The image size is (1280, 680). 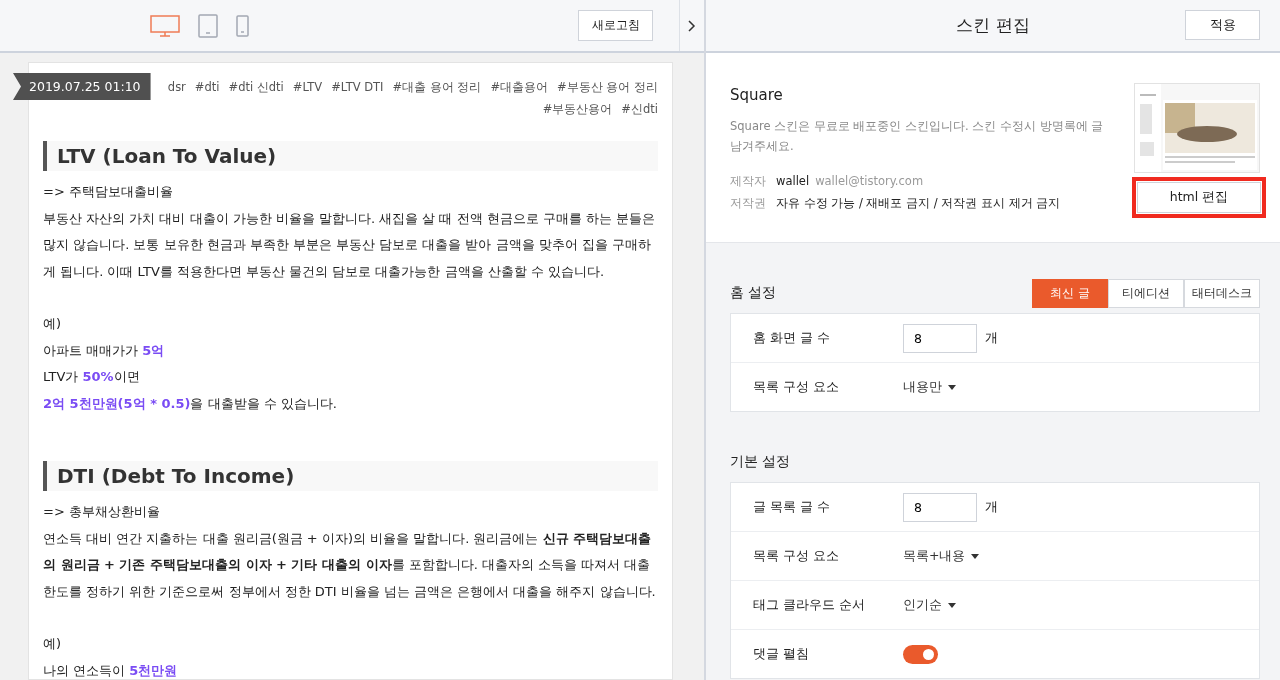 I want to click on example-line: 아파트 매매가가 5억, so click(x=104, y=350).